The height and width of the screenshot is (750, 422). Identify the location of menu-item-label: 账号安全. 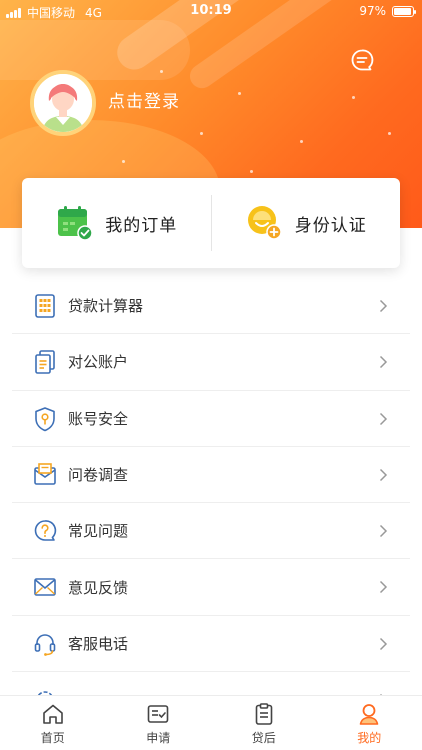
(98, 418).